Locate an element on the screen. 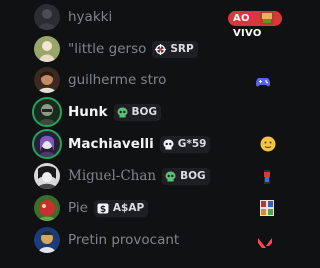 This screenshot has width=320, height=268. member-name: "little gerso is located at coordinates (107, 49).